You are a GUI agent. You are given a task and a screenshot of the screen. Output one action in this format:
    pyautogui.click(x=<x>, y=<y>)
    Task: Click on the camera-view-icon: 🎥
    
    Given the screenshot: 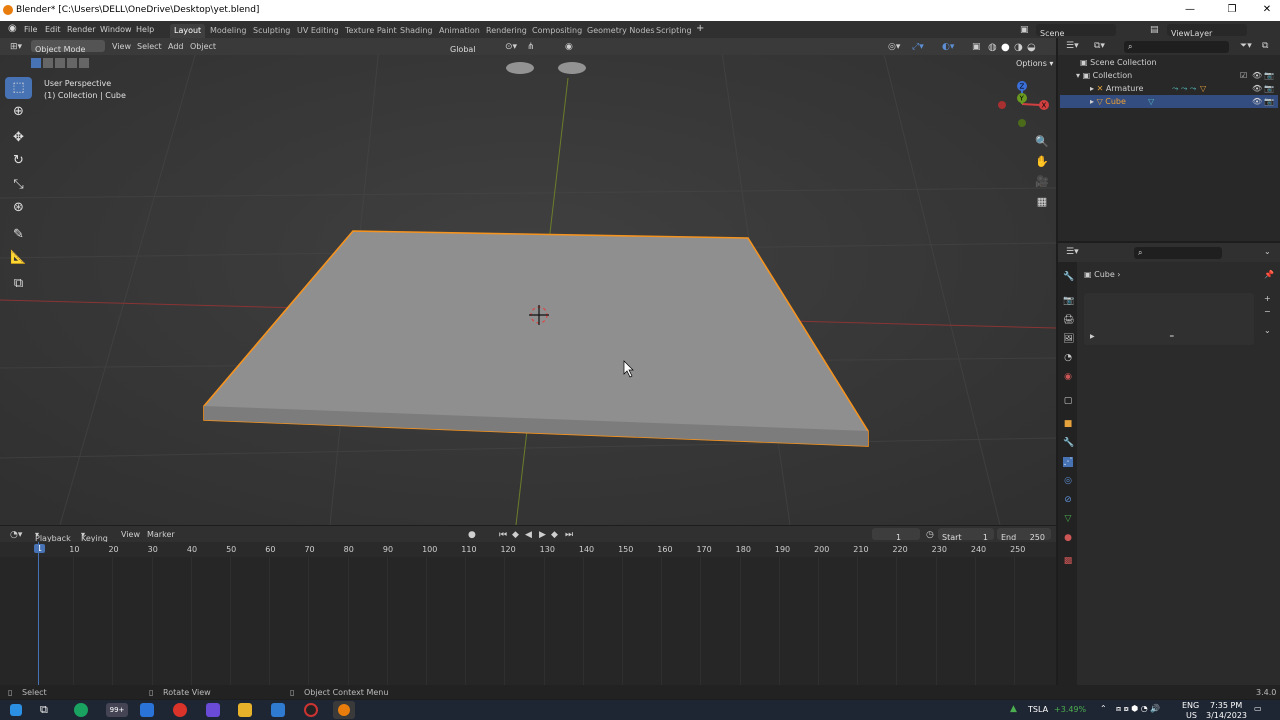 What is the action you would take?
    pyautogui.click(x=1042, y=182)
    